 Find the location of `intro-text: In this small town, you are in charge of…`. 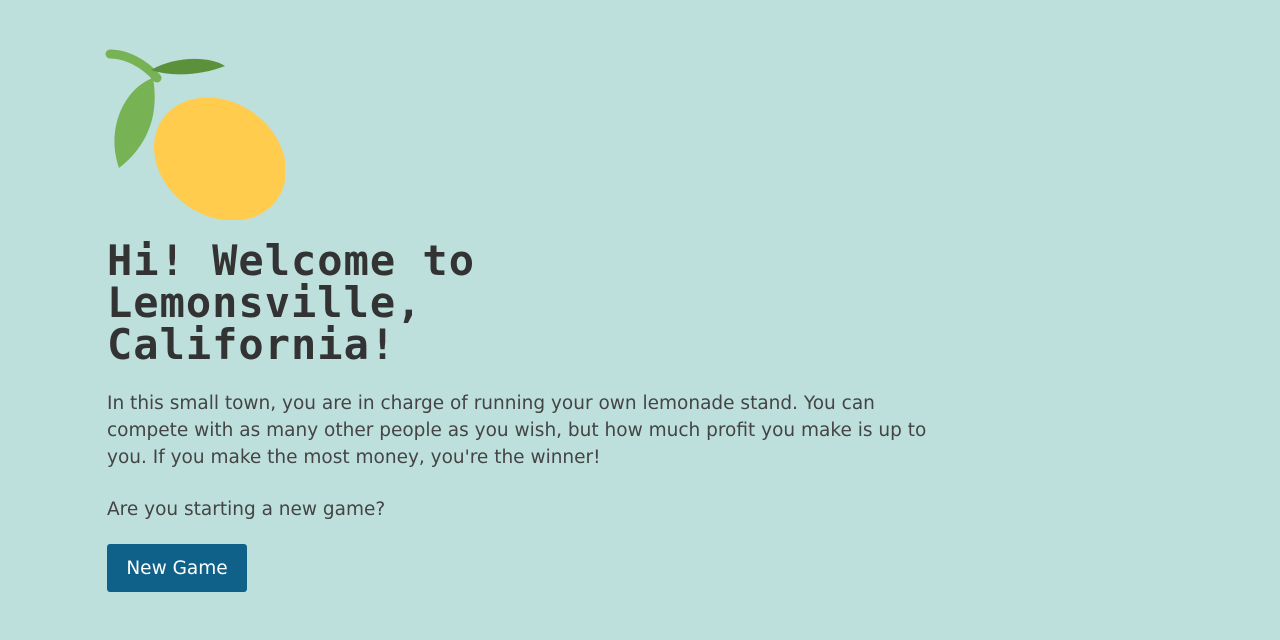

intro-text: In this small town, you are in charge of… is located at coordinates (517, 430).